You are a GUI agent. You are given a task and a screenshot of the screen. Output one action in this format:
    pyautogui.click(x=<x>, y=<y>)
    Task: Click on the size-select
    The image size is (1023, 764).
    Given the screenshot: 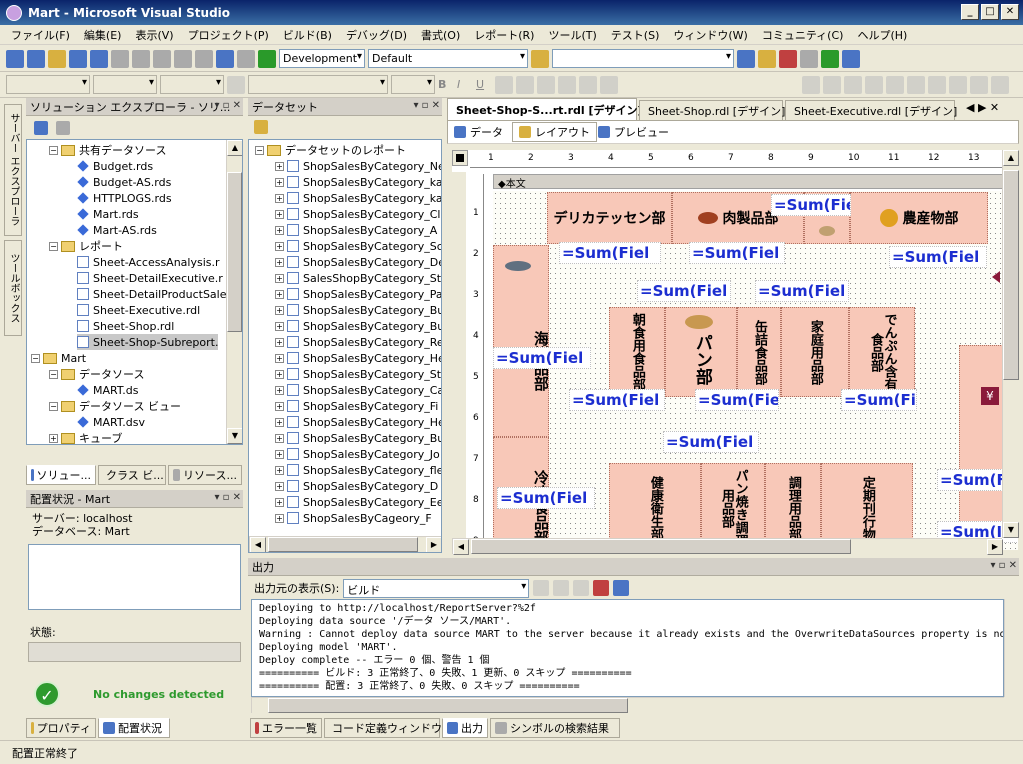 What is the action you would take?
    pyautogui.click(x=413, y=84)
    